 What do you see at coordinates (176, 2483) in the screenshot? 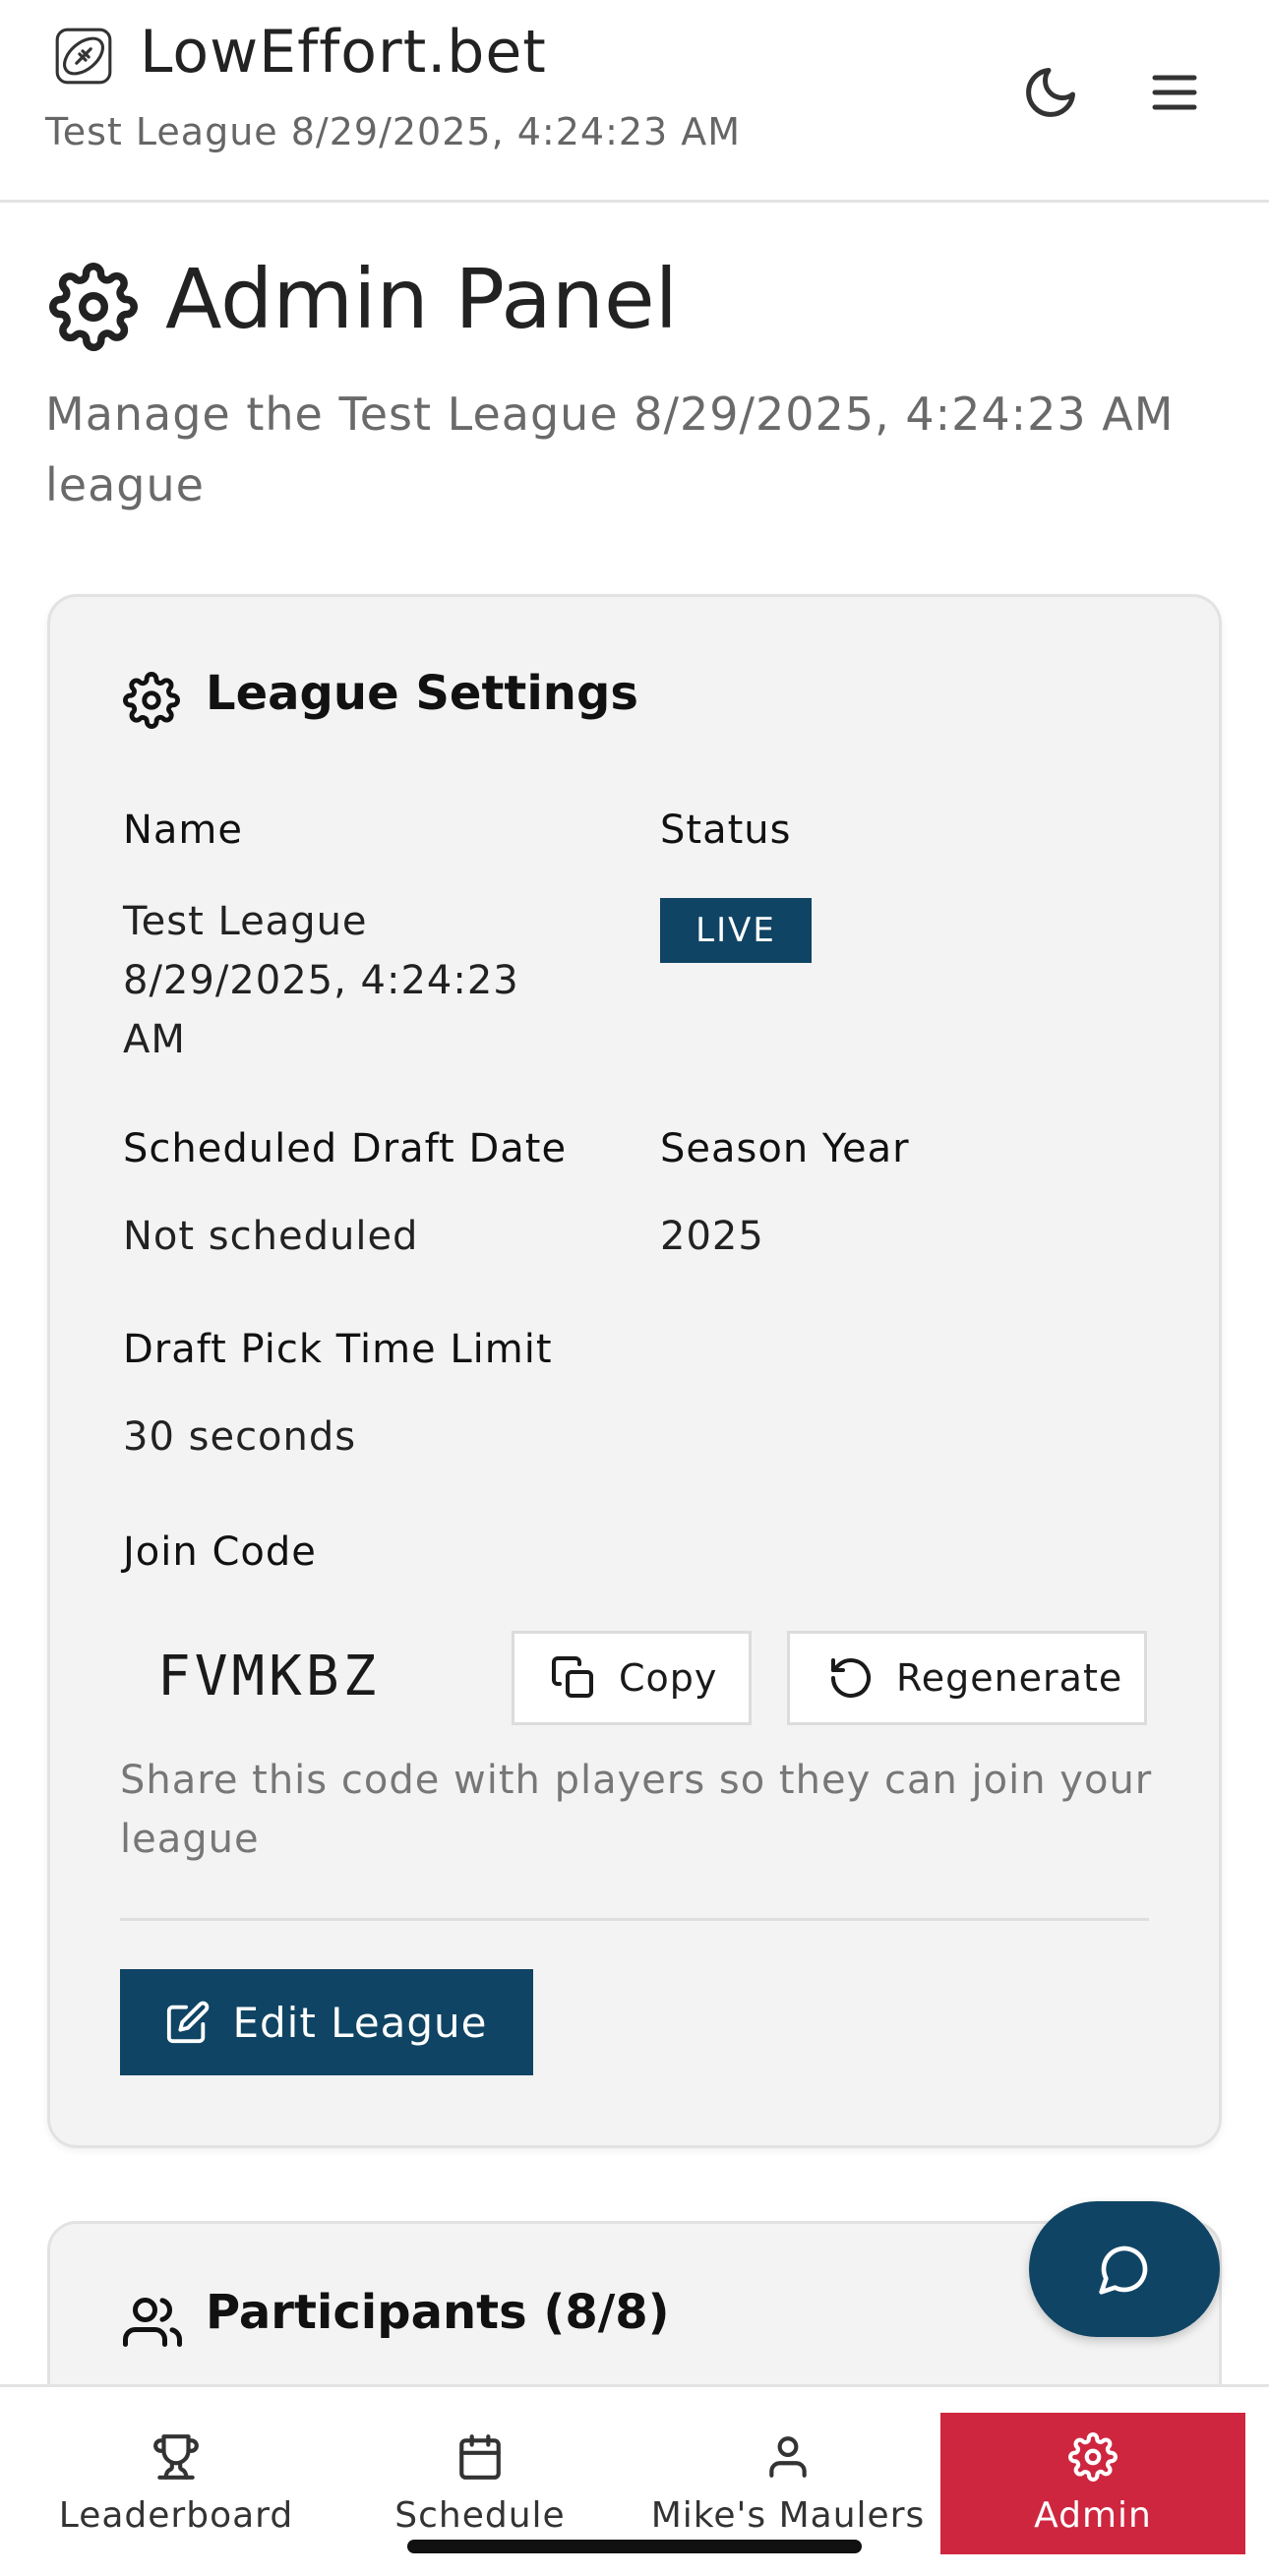
I see `nav-leaderboard: Leaderboard` at bounding box center [176, 2483].